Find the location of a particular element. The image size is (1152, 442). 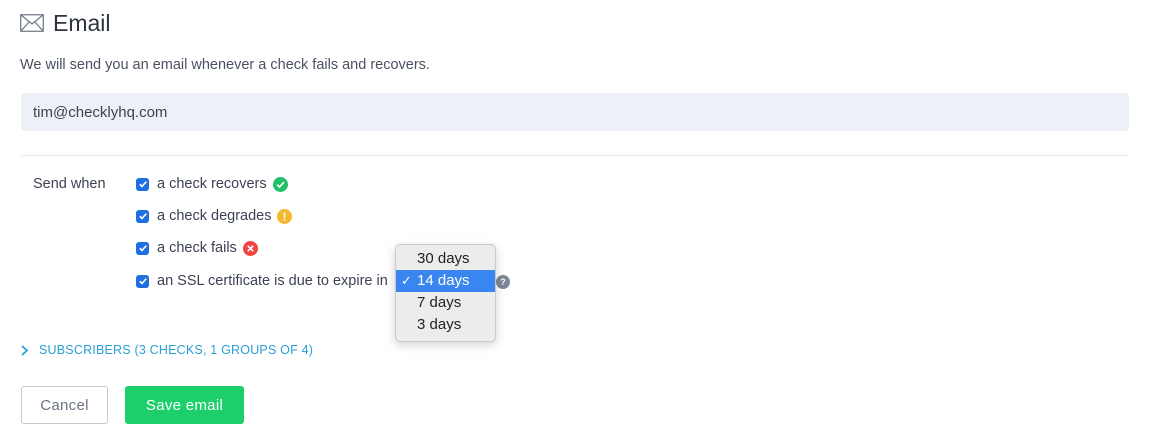

send-when-label: Send when is located at coordinates (69, 184).